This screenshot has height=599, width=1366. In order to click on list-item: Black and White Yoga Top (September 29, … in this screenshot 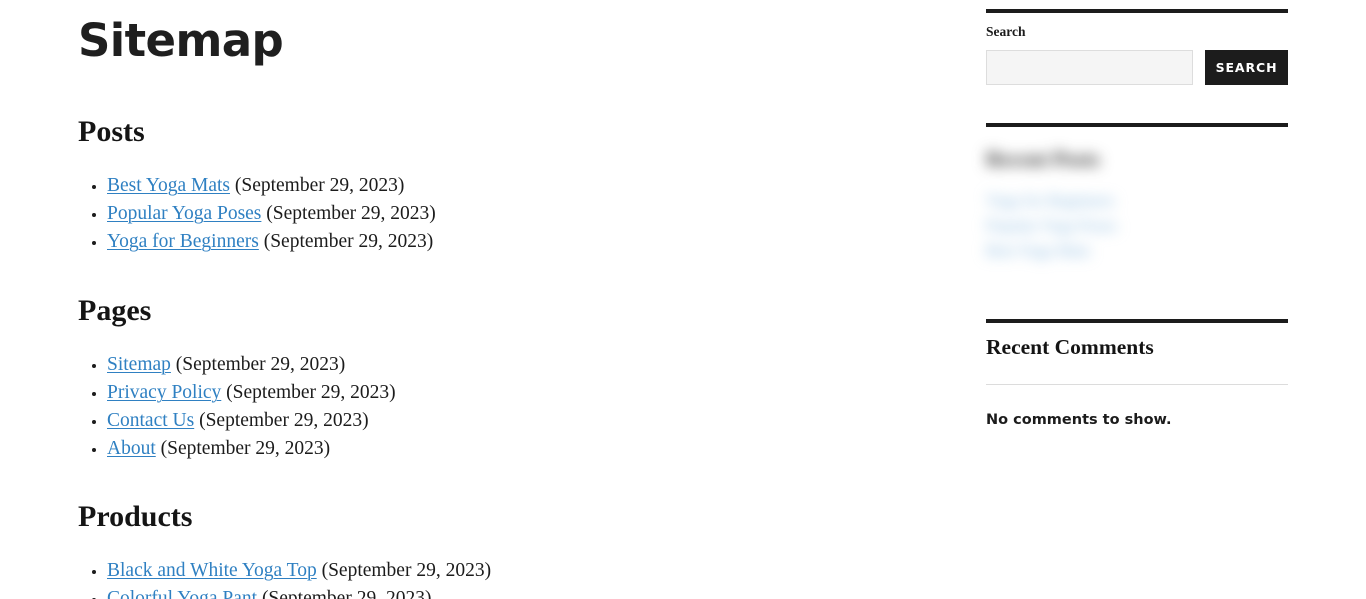, I will do `click(503, 571)`.